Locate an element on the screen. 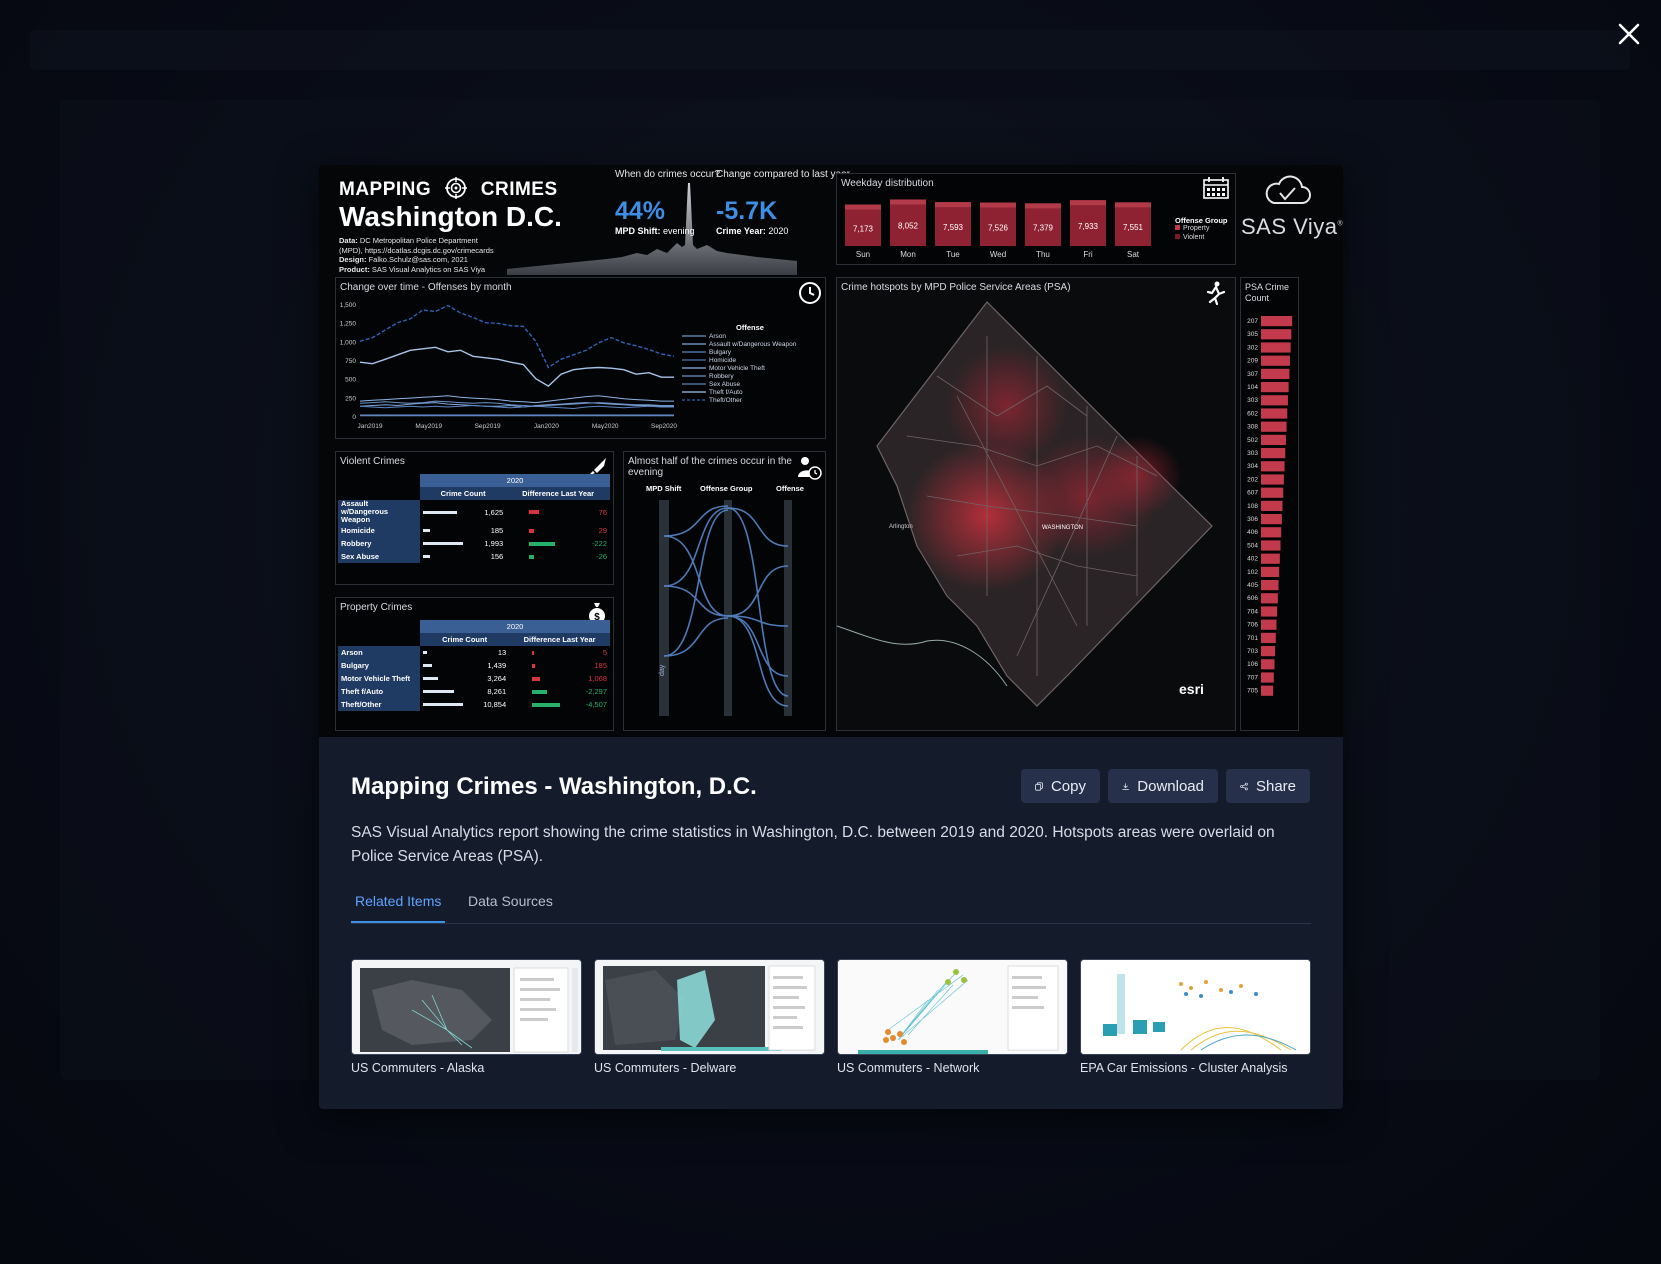 This screenshot has width=1661, height=1264. row-name: Sex Abuse is located at coordinates (379, 556).